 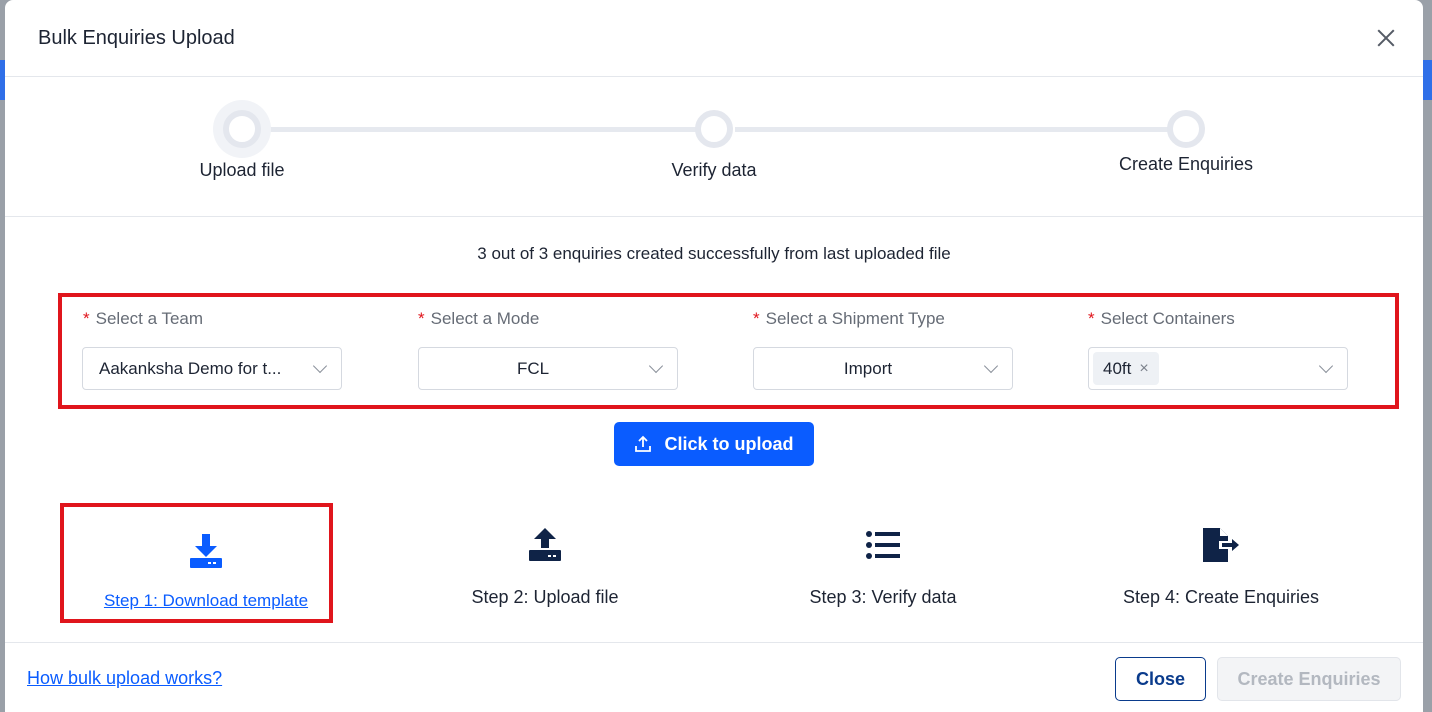 What do you see at coordinates (1427, 80) in the screenshot?
I see `backdrop-edge` at bounding box center [1427, 80].